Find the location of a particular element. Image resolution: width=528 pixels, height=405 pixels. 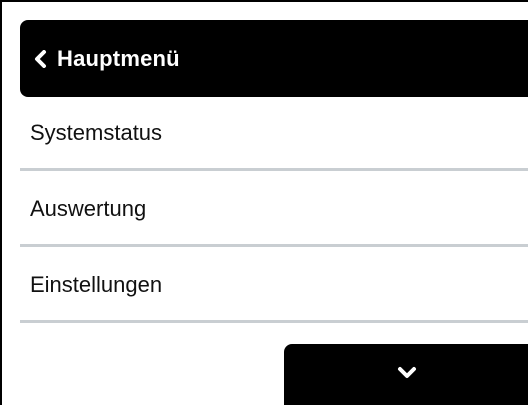

scroll-down-button is located at coordinates (406, 374).